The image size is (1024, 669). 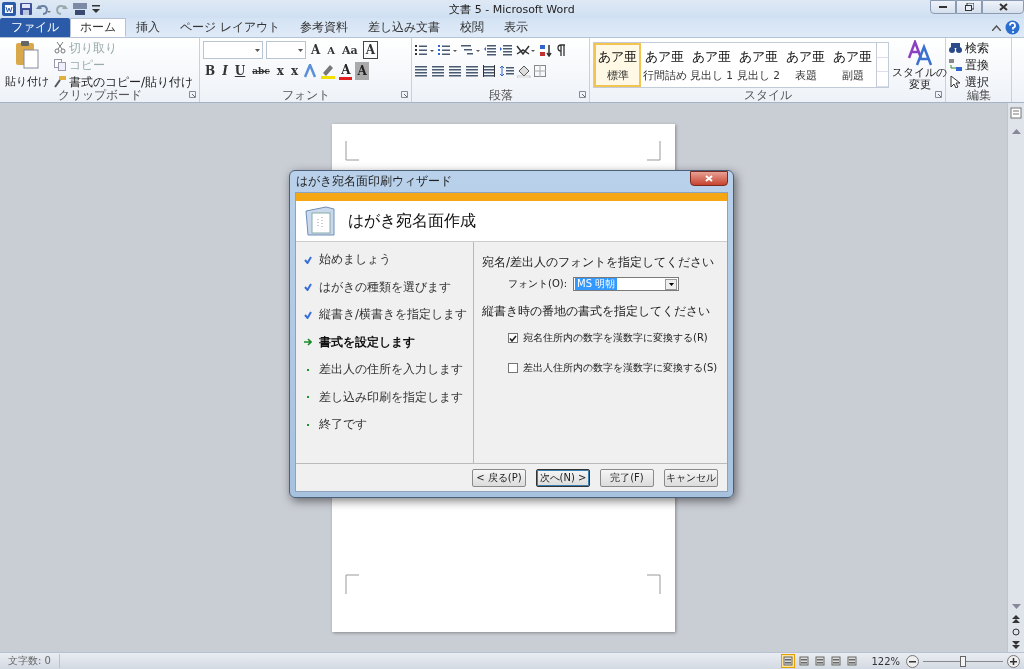 What do you see at coordinates (384, 370) in the screenshot?
I see `wizard-step: 差出人の住所を入力します` at bounding box center [384, 370].